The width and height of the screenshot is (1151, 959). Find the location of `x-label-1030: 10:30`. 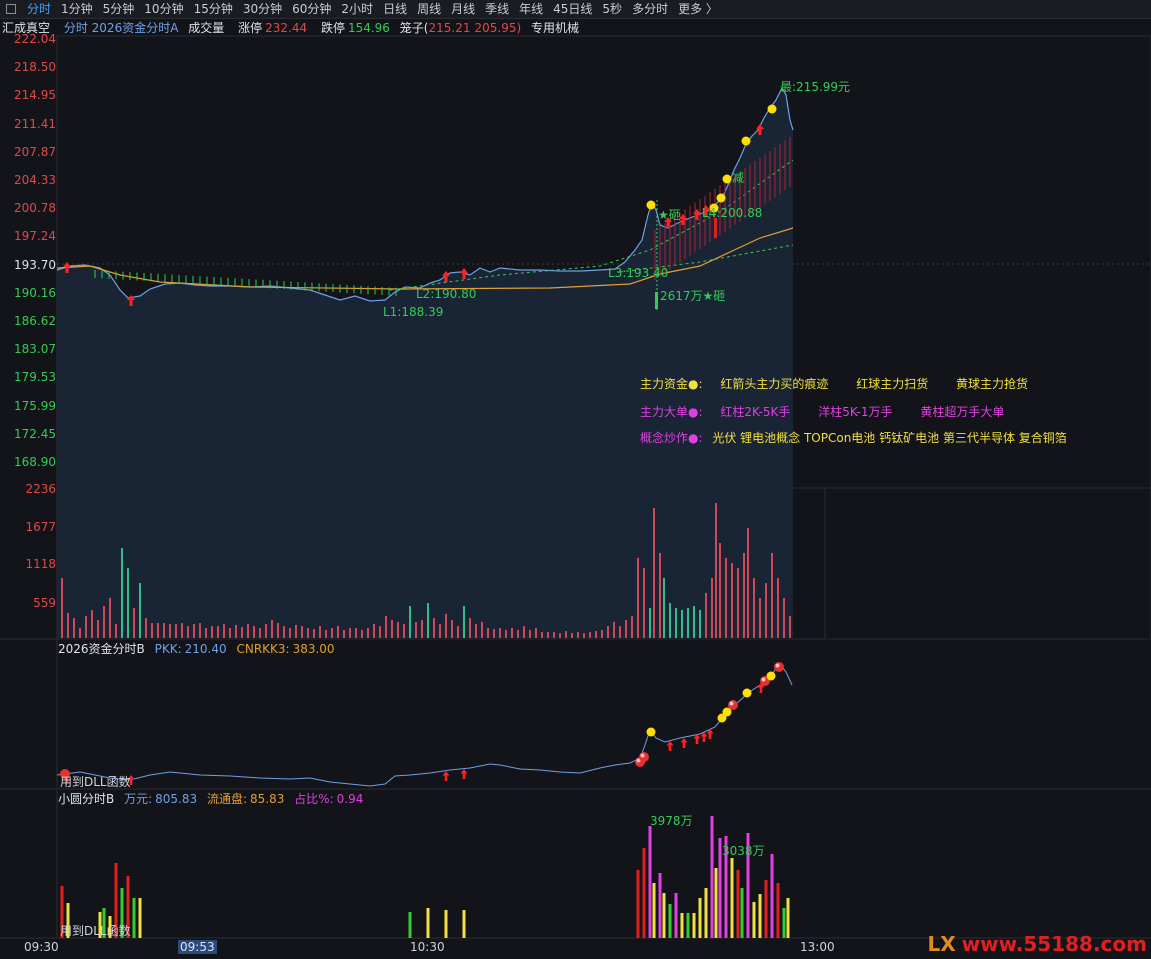

x-label-1030: 10:30 is located at coordinates (427, 947).